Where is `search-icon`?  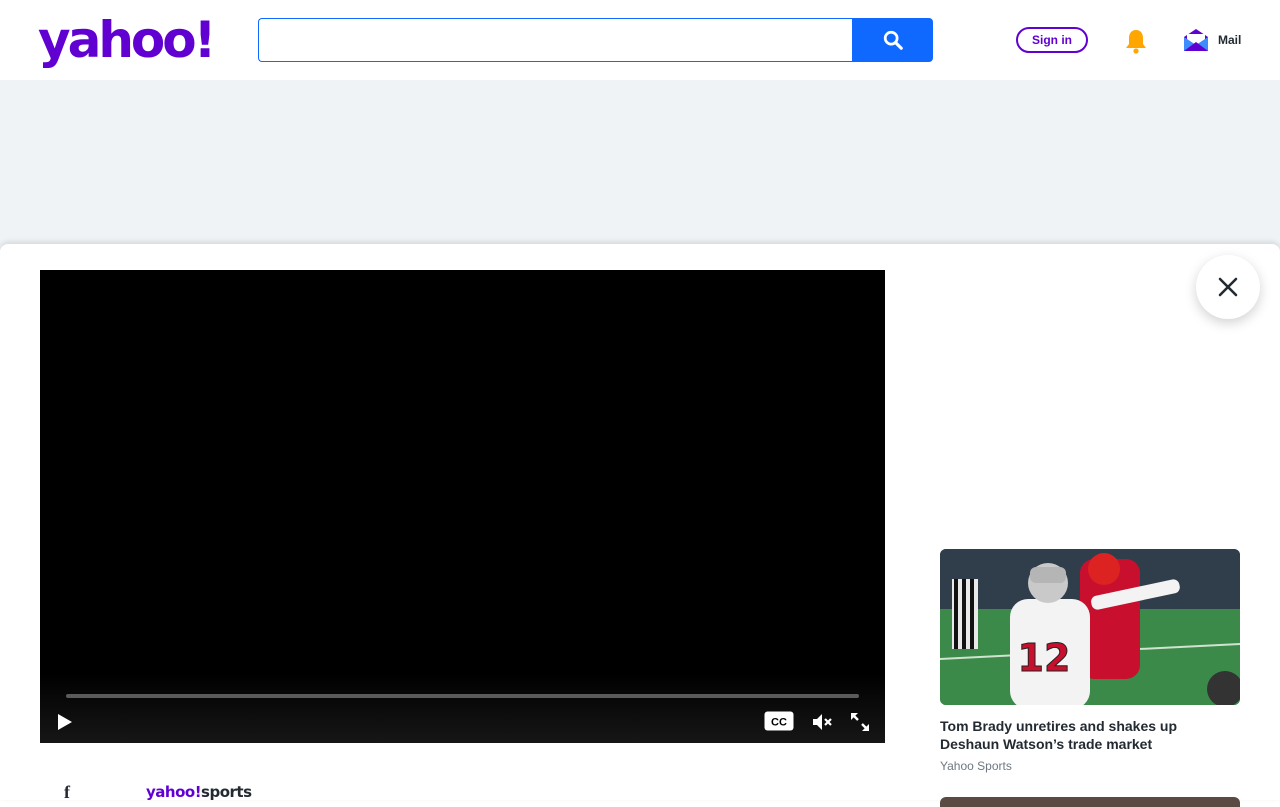 search-icon is located at coordinates (893, 40).